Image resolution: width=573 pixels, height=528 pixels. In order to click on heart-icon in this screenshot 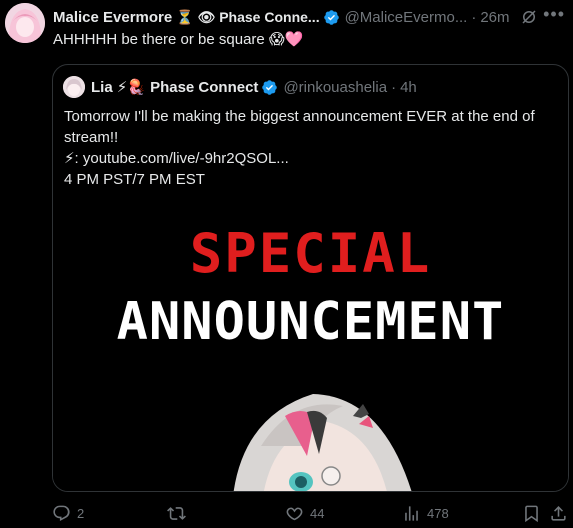, I will do `click(294, 514)`.